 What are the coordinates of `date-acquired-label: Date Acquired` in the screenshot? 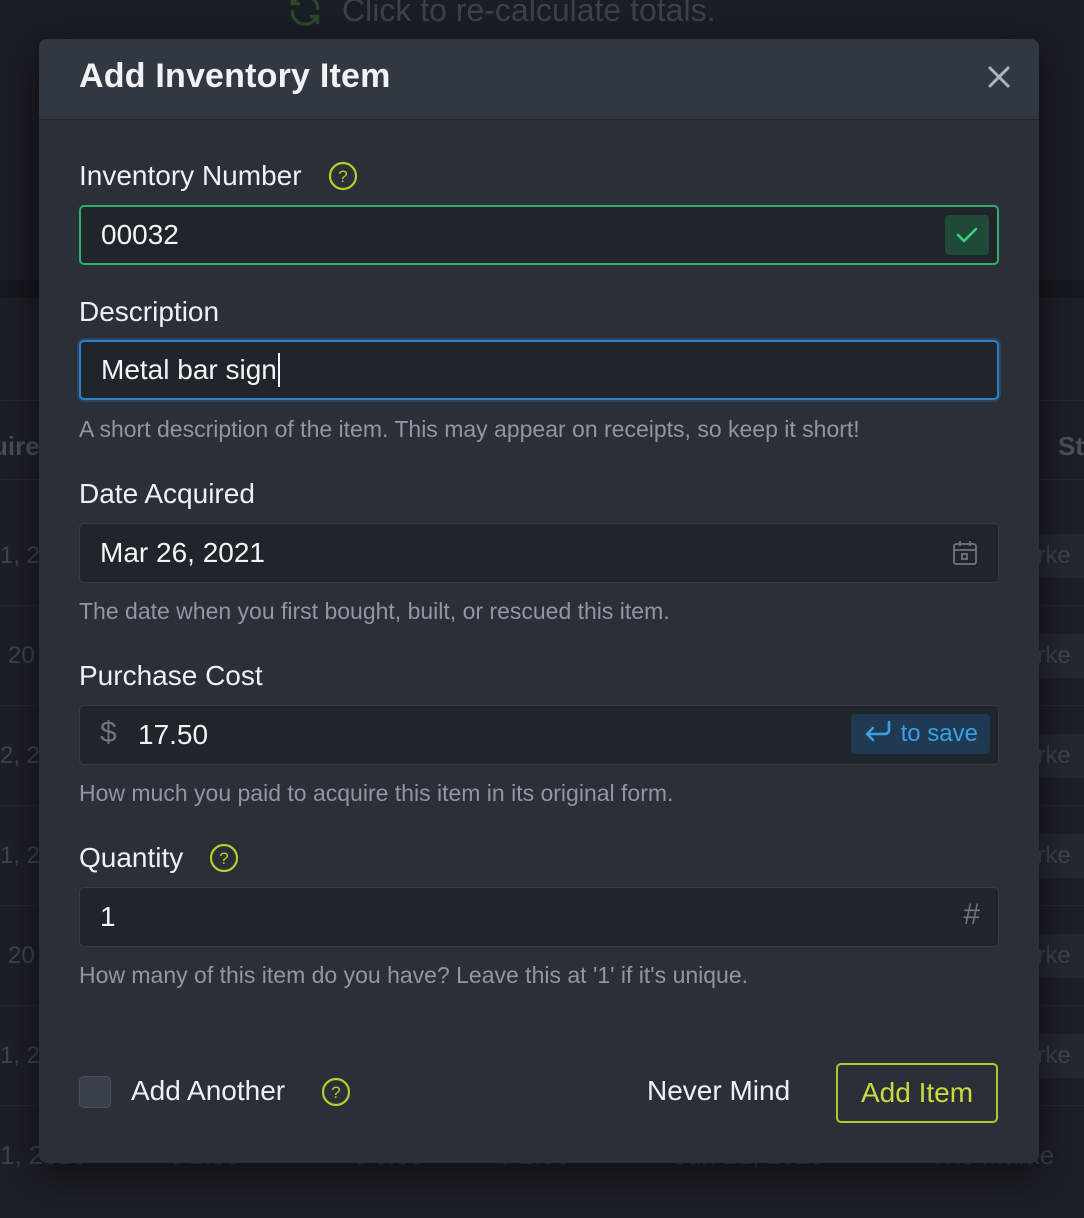 It's located at (167, 494).